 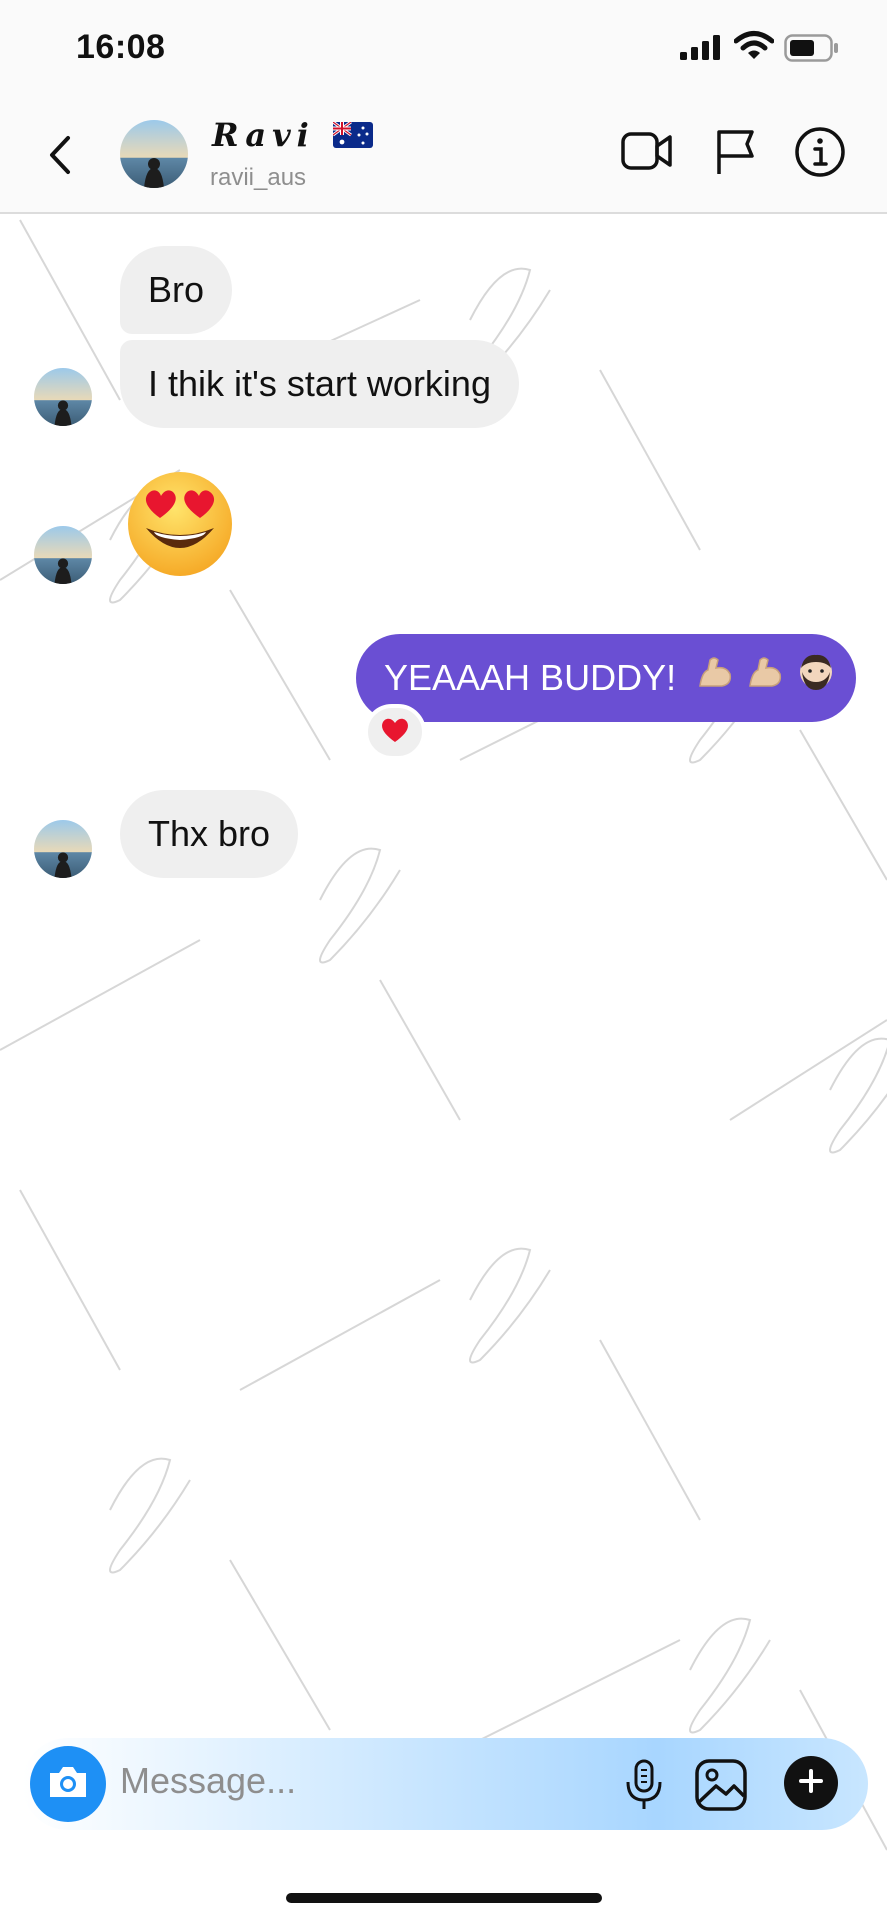 I want to click on heart-eyes-emoji, so click(x=180, y=526).